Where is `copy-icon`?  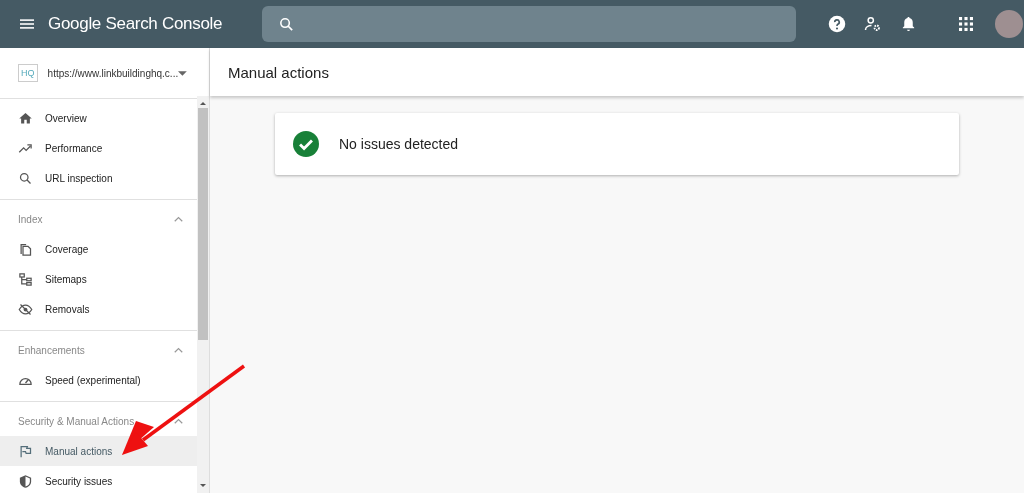 copy-icon is located at coordinates (25, 249).